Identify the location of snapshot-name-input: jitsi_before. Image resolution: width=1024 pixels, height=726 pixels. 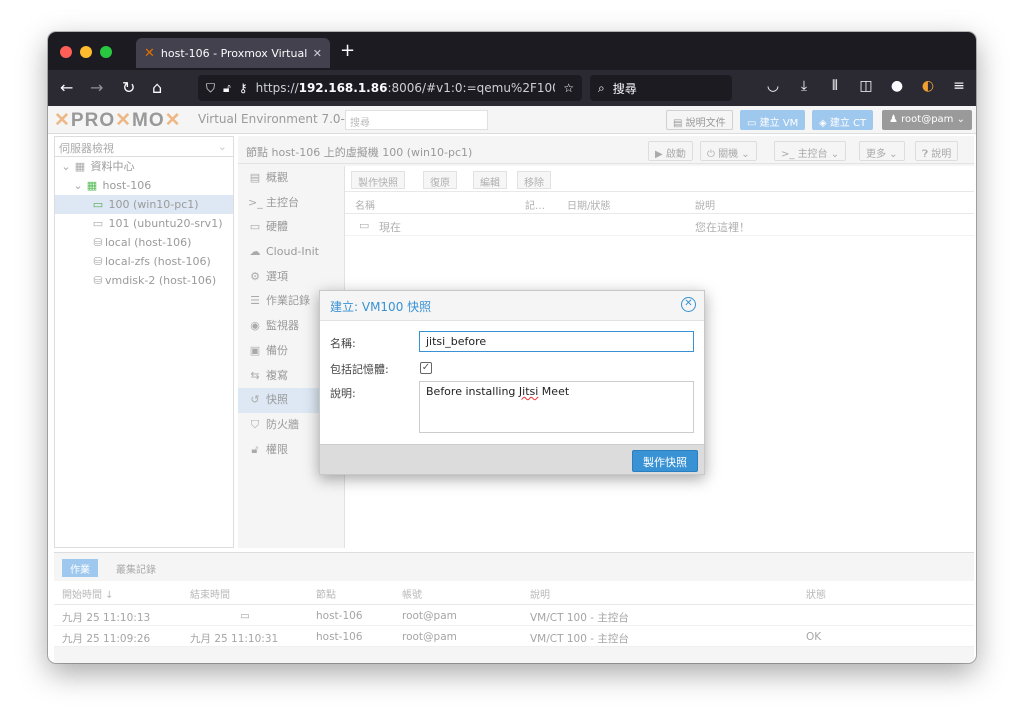
(556, 341).